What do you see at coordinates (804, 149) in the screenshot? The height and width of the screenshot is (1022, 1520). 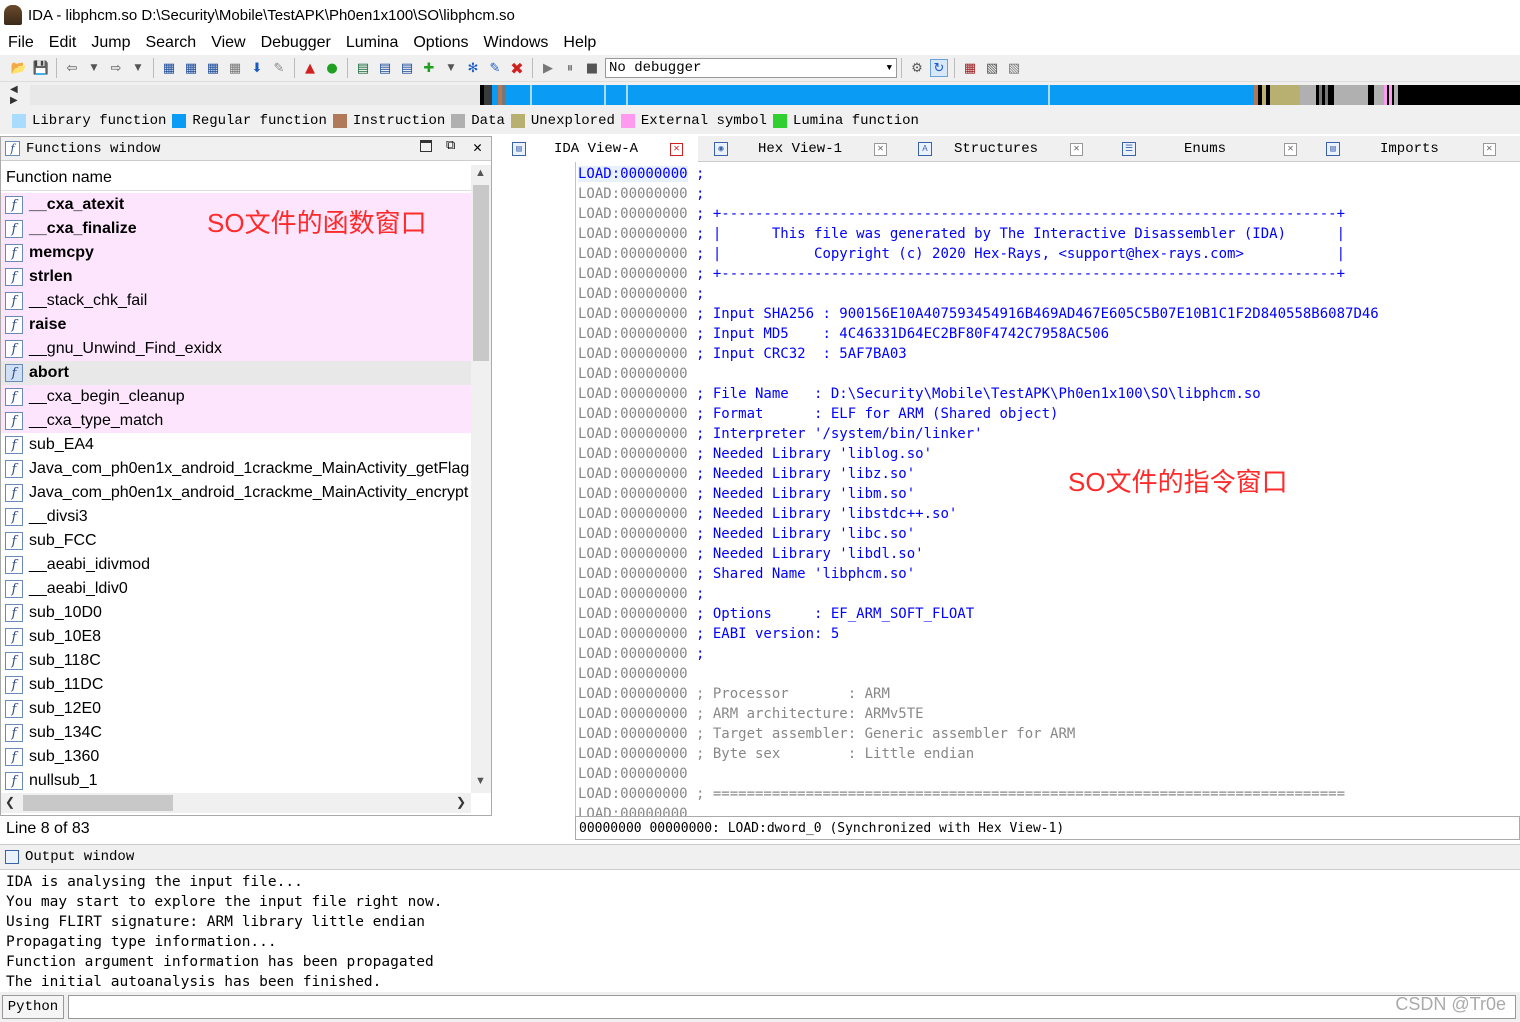 I see `tab-hex-view-1: ◉ Hex View-1 ✕` at bounding box center [804, 149].